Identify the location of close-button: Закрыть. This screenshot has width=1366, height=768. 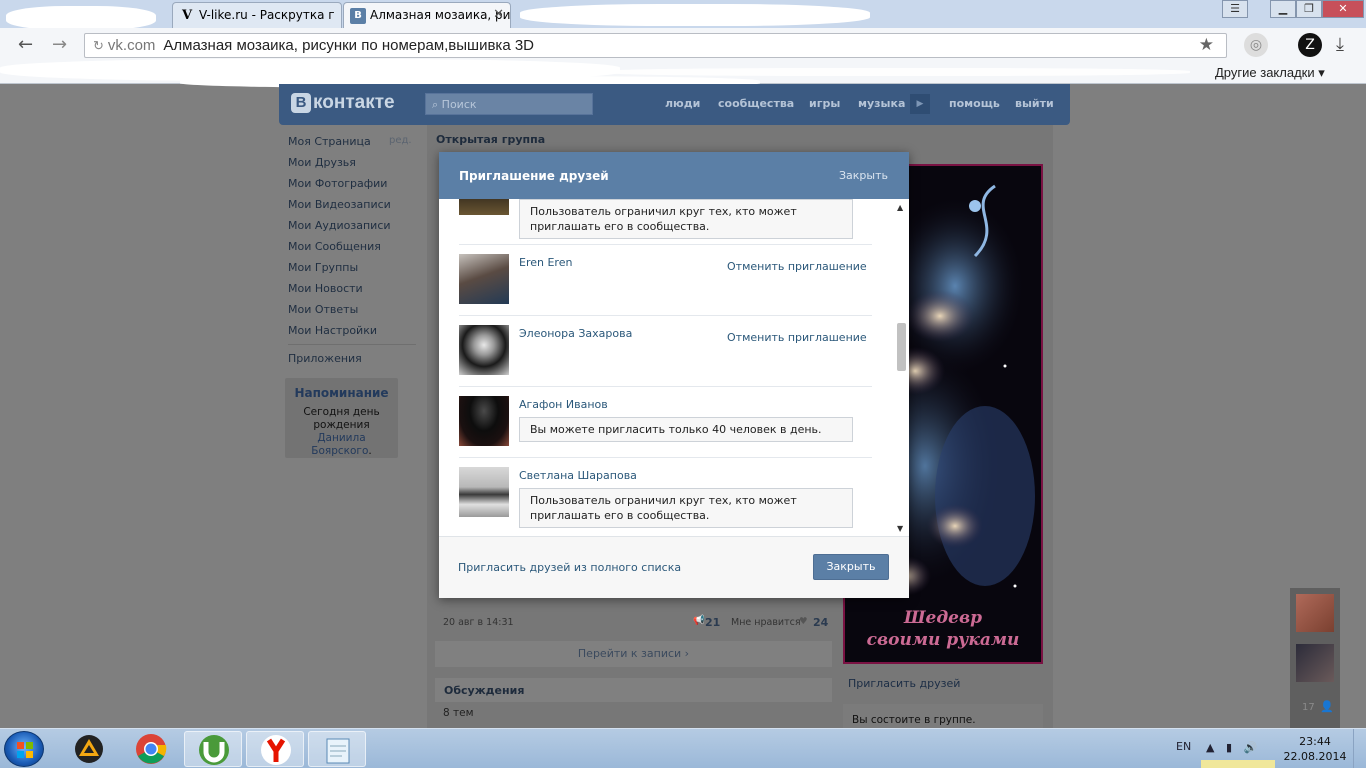
(851, 567).